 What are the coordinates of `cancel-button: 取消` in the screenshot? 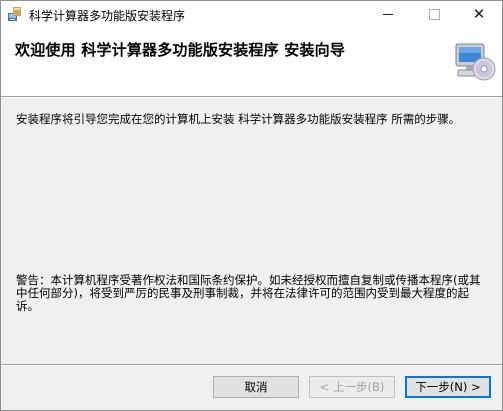 It's located at (256, 387).